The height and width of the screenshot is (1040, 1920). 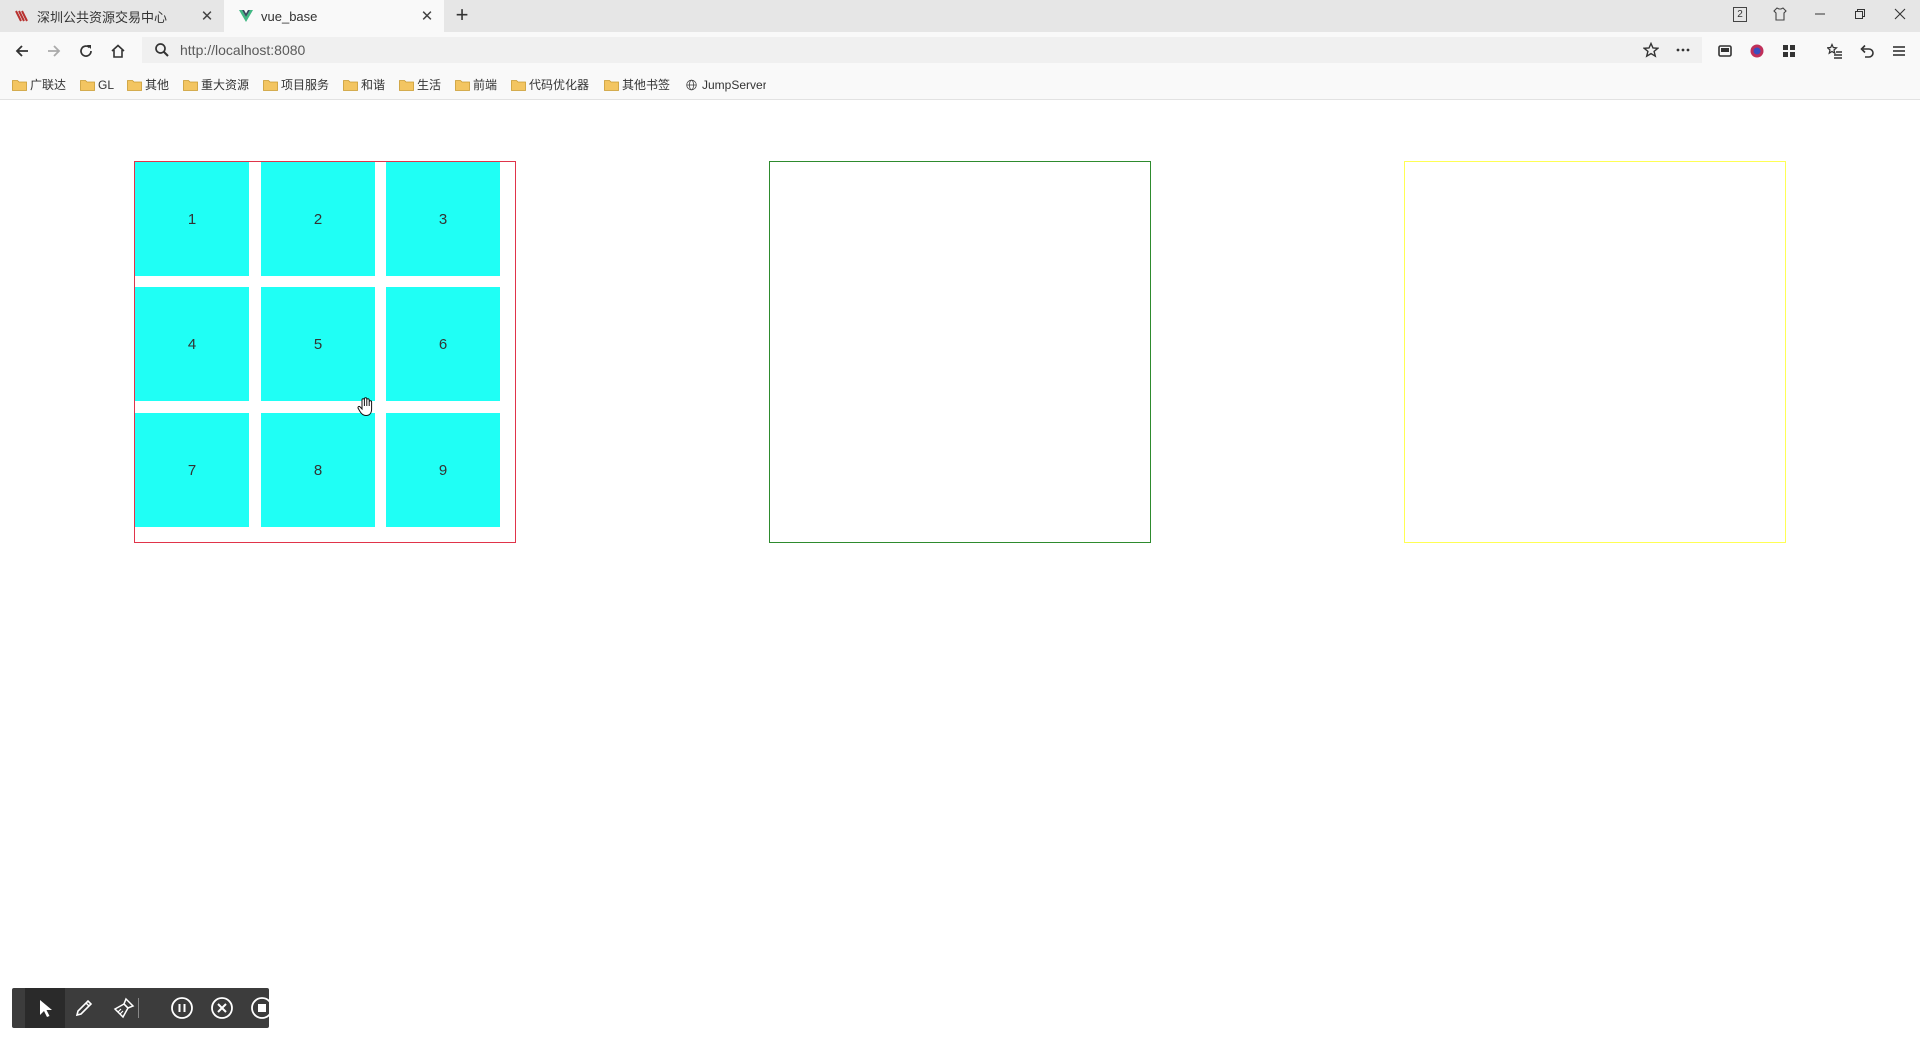 What do you see at coordinates (364, 84) in the screenshot?
I see `bookmark-item: 和谐` at bounding box center [364, 84].